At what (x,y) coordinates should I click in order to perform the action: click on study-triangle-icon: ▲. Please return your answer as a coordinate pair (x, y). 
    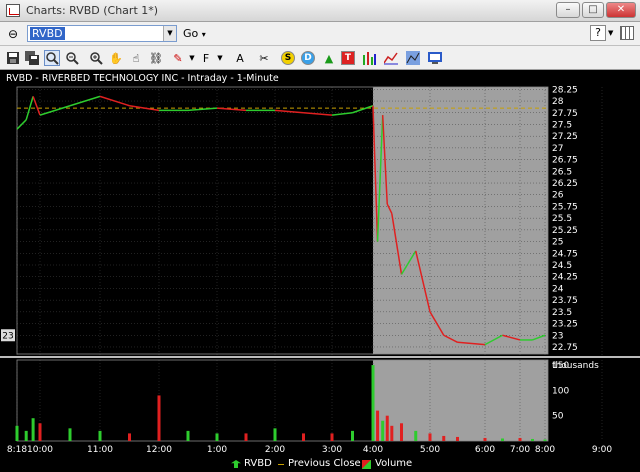
    Looking at the image, I should click on (329, 58).